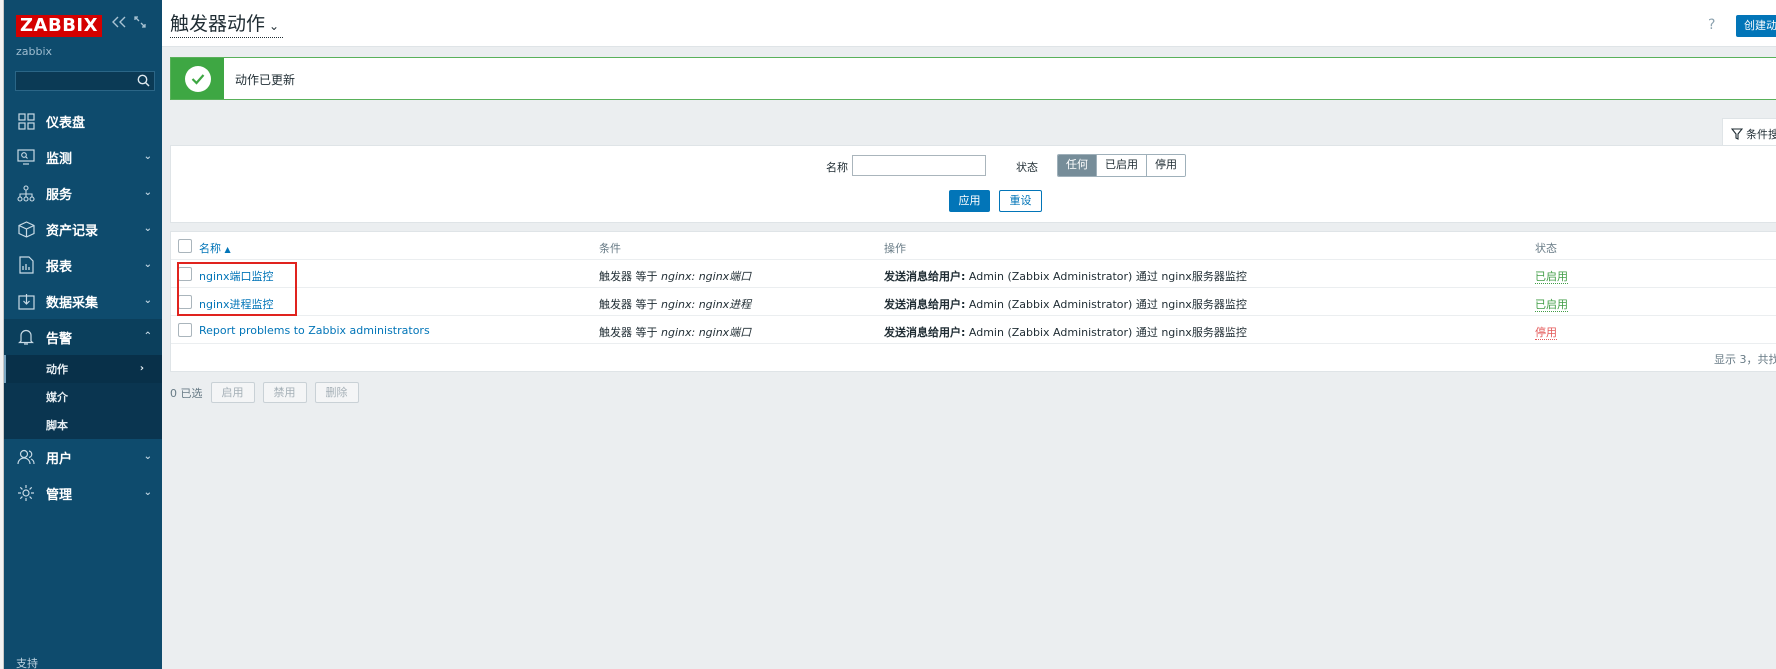  What do you see at coordinates (218, 24) in the screenshot?
I see `page-title-text: 触发器动作` at bounding box center [218, 24].